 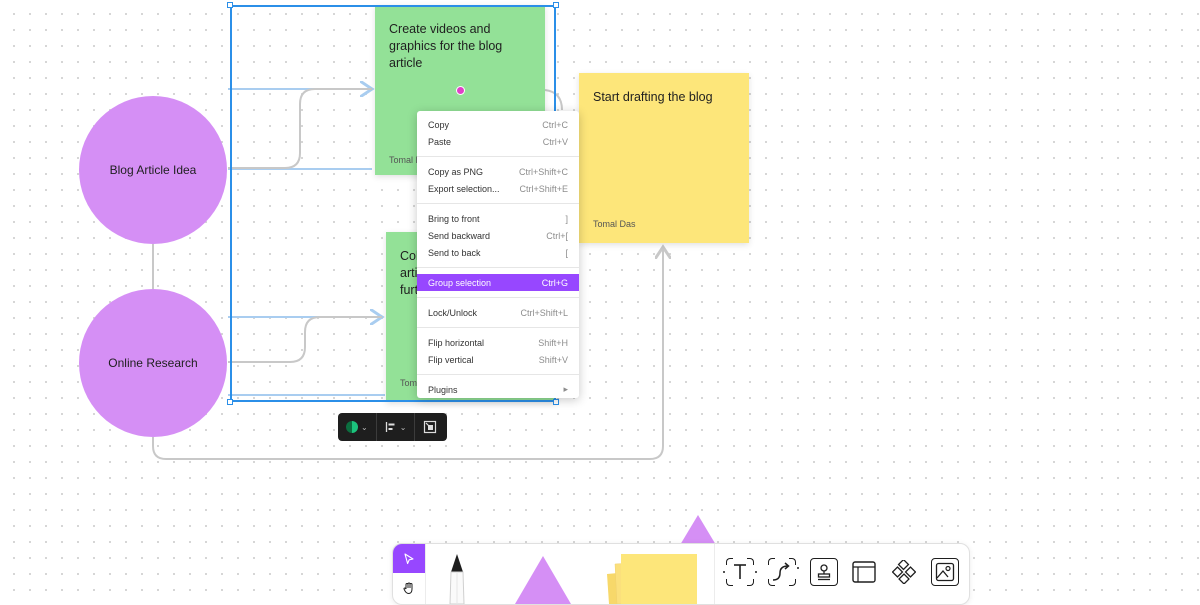 What do you see at coordinates (498, 359) in the screenshot?
I see `menu-item-flip-vertical: Flip vertical Shift+V` at bounding box center [498, 359].